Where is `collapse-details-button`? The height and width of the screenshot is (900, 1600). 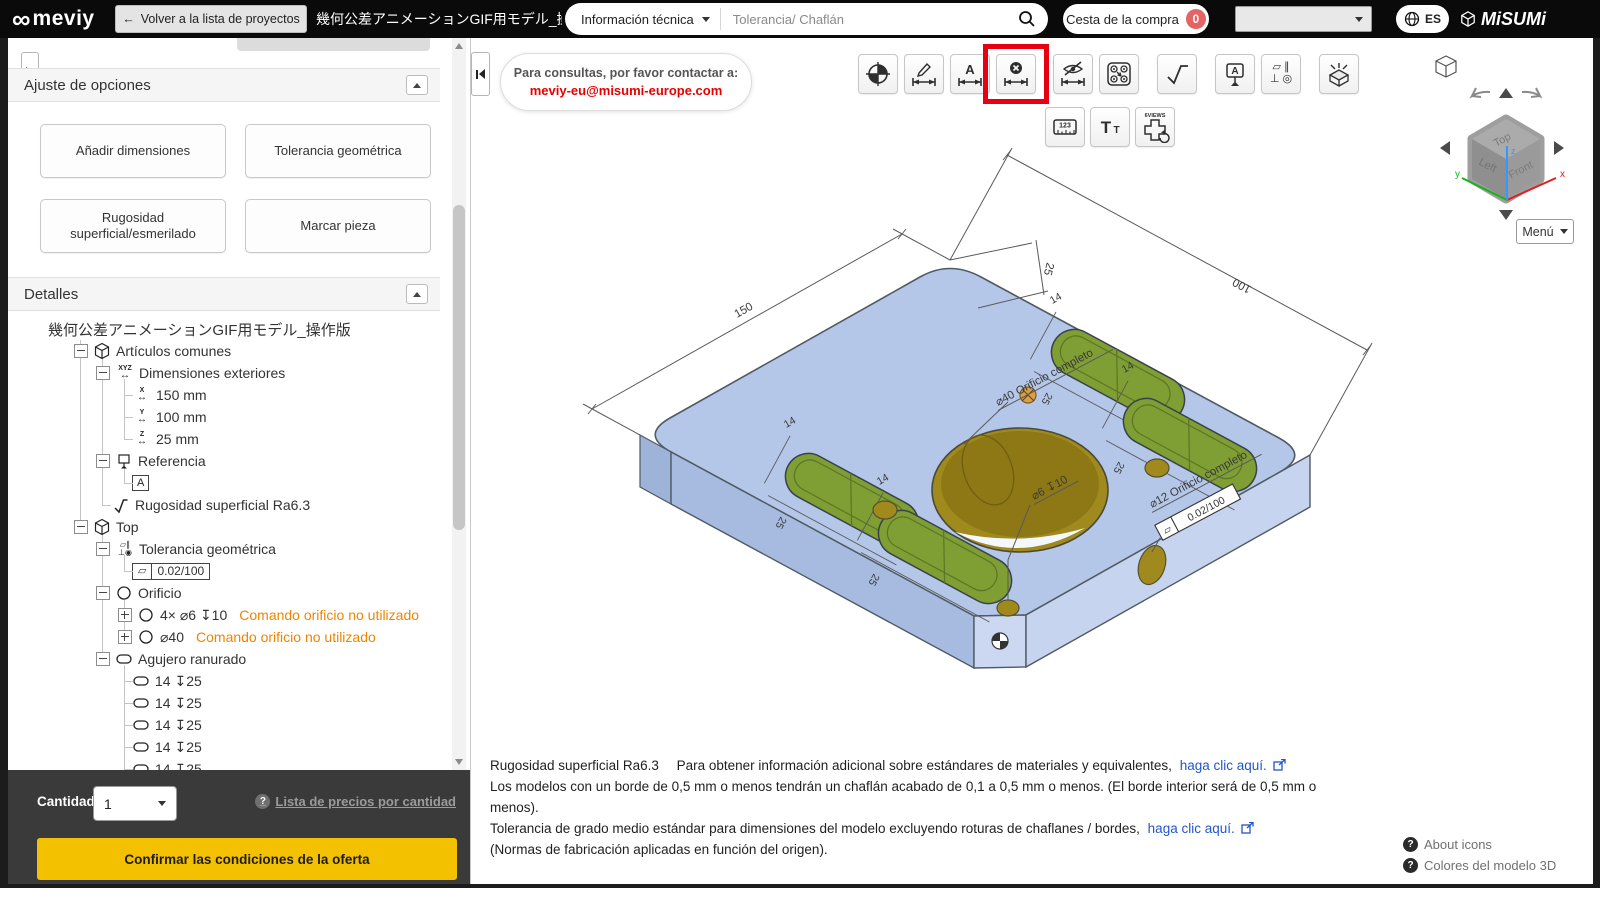
collapse-details-button is located at coordinates (417, 294).